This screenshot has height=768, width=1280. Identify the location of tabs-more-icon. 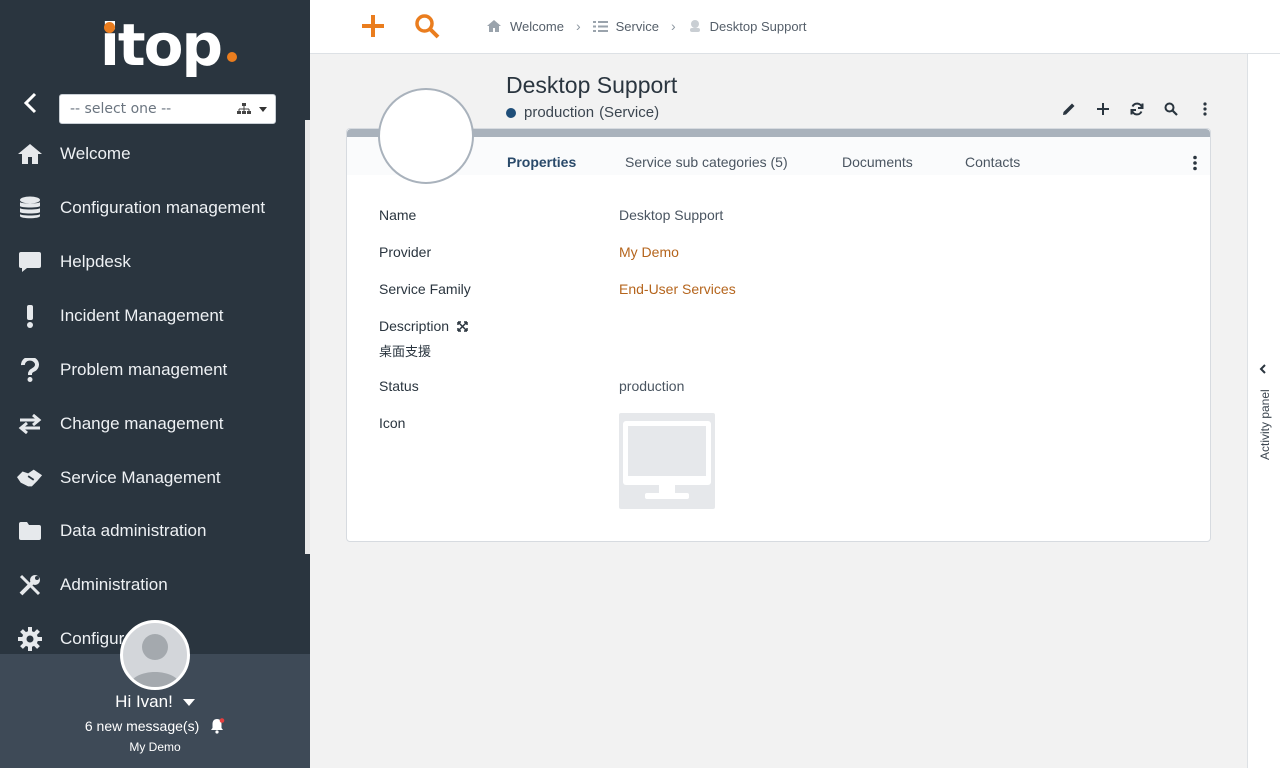
(1195, 163).